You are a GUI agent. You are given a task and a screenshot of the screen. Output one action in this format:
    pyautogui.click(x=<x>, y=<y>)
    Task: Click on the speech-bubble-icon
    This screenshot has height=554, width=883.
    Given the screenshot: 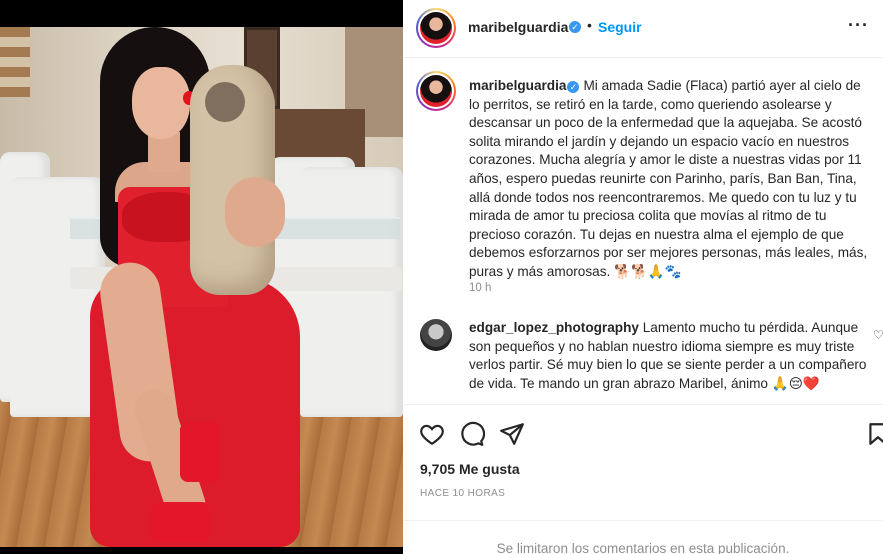 What is the action you would take?
    pyautogui.click(x=472, y=434)
    